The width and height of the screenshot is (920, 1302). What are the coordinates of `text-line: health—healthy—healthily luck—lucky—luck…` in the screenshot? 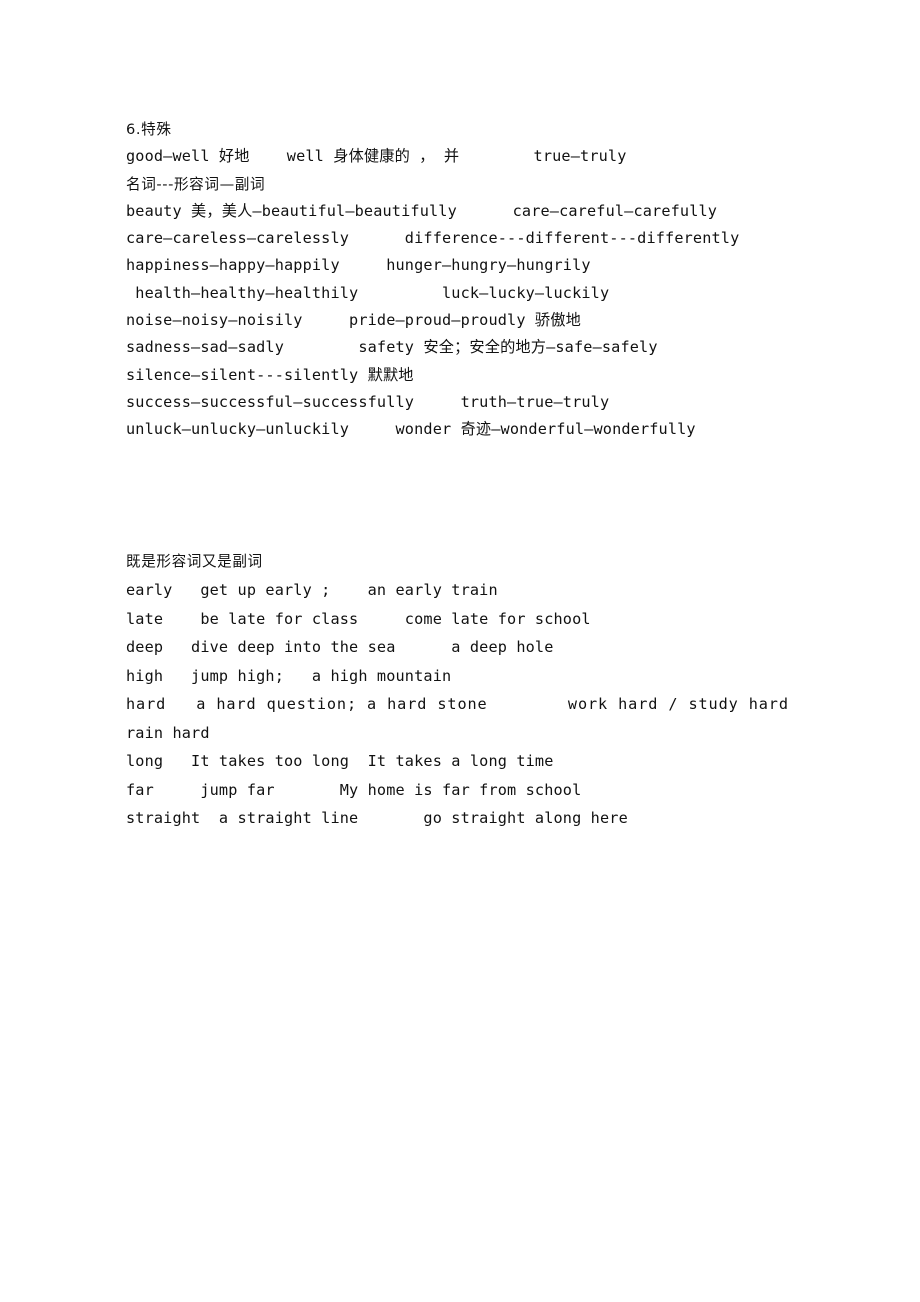 It's located at (368, 292).